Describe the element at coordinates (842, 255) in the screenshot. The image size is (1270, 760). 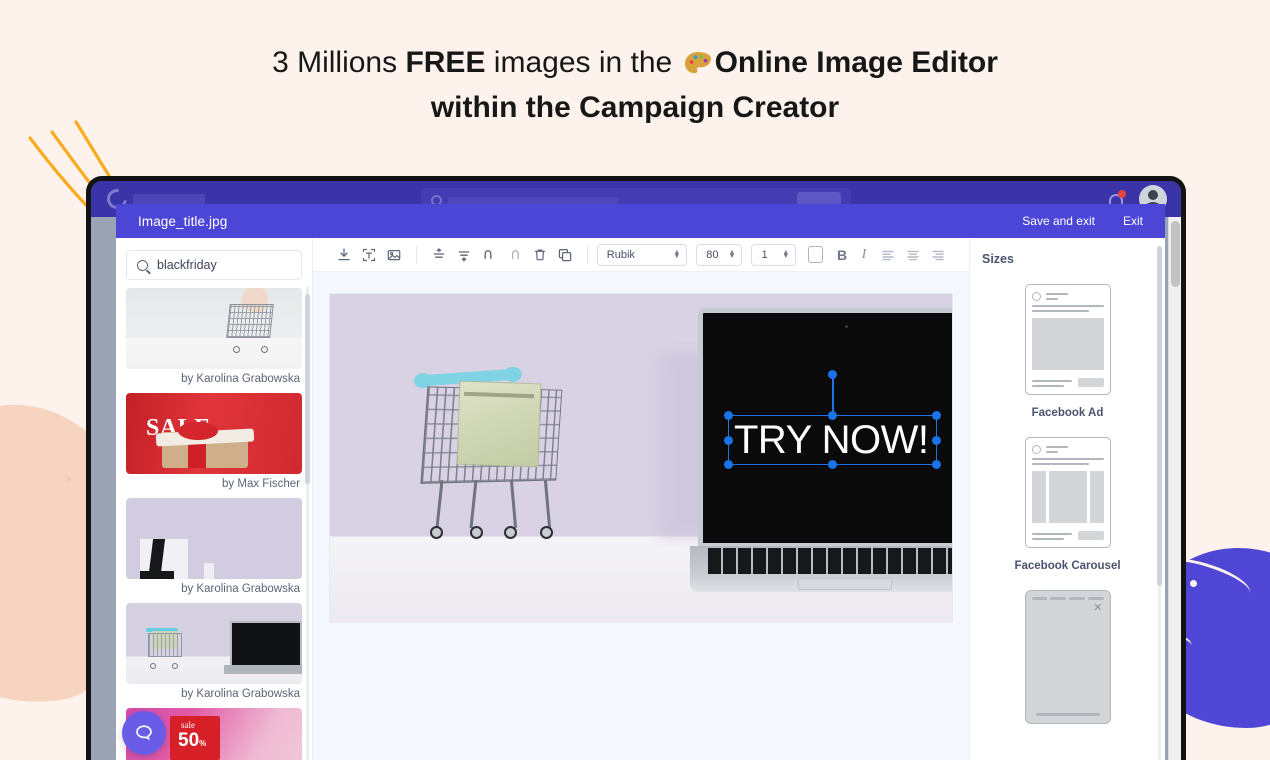
I see `bold-button: B` at that location.